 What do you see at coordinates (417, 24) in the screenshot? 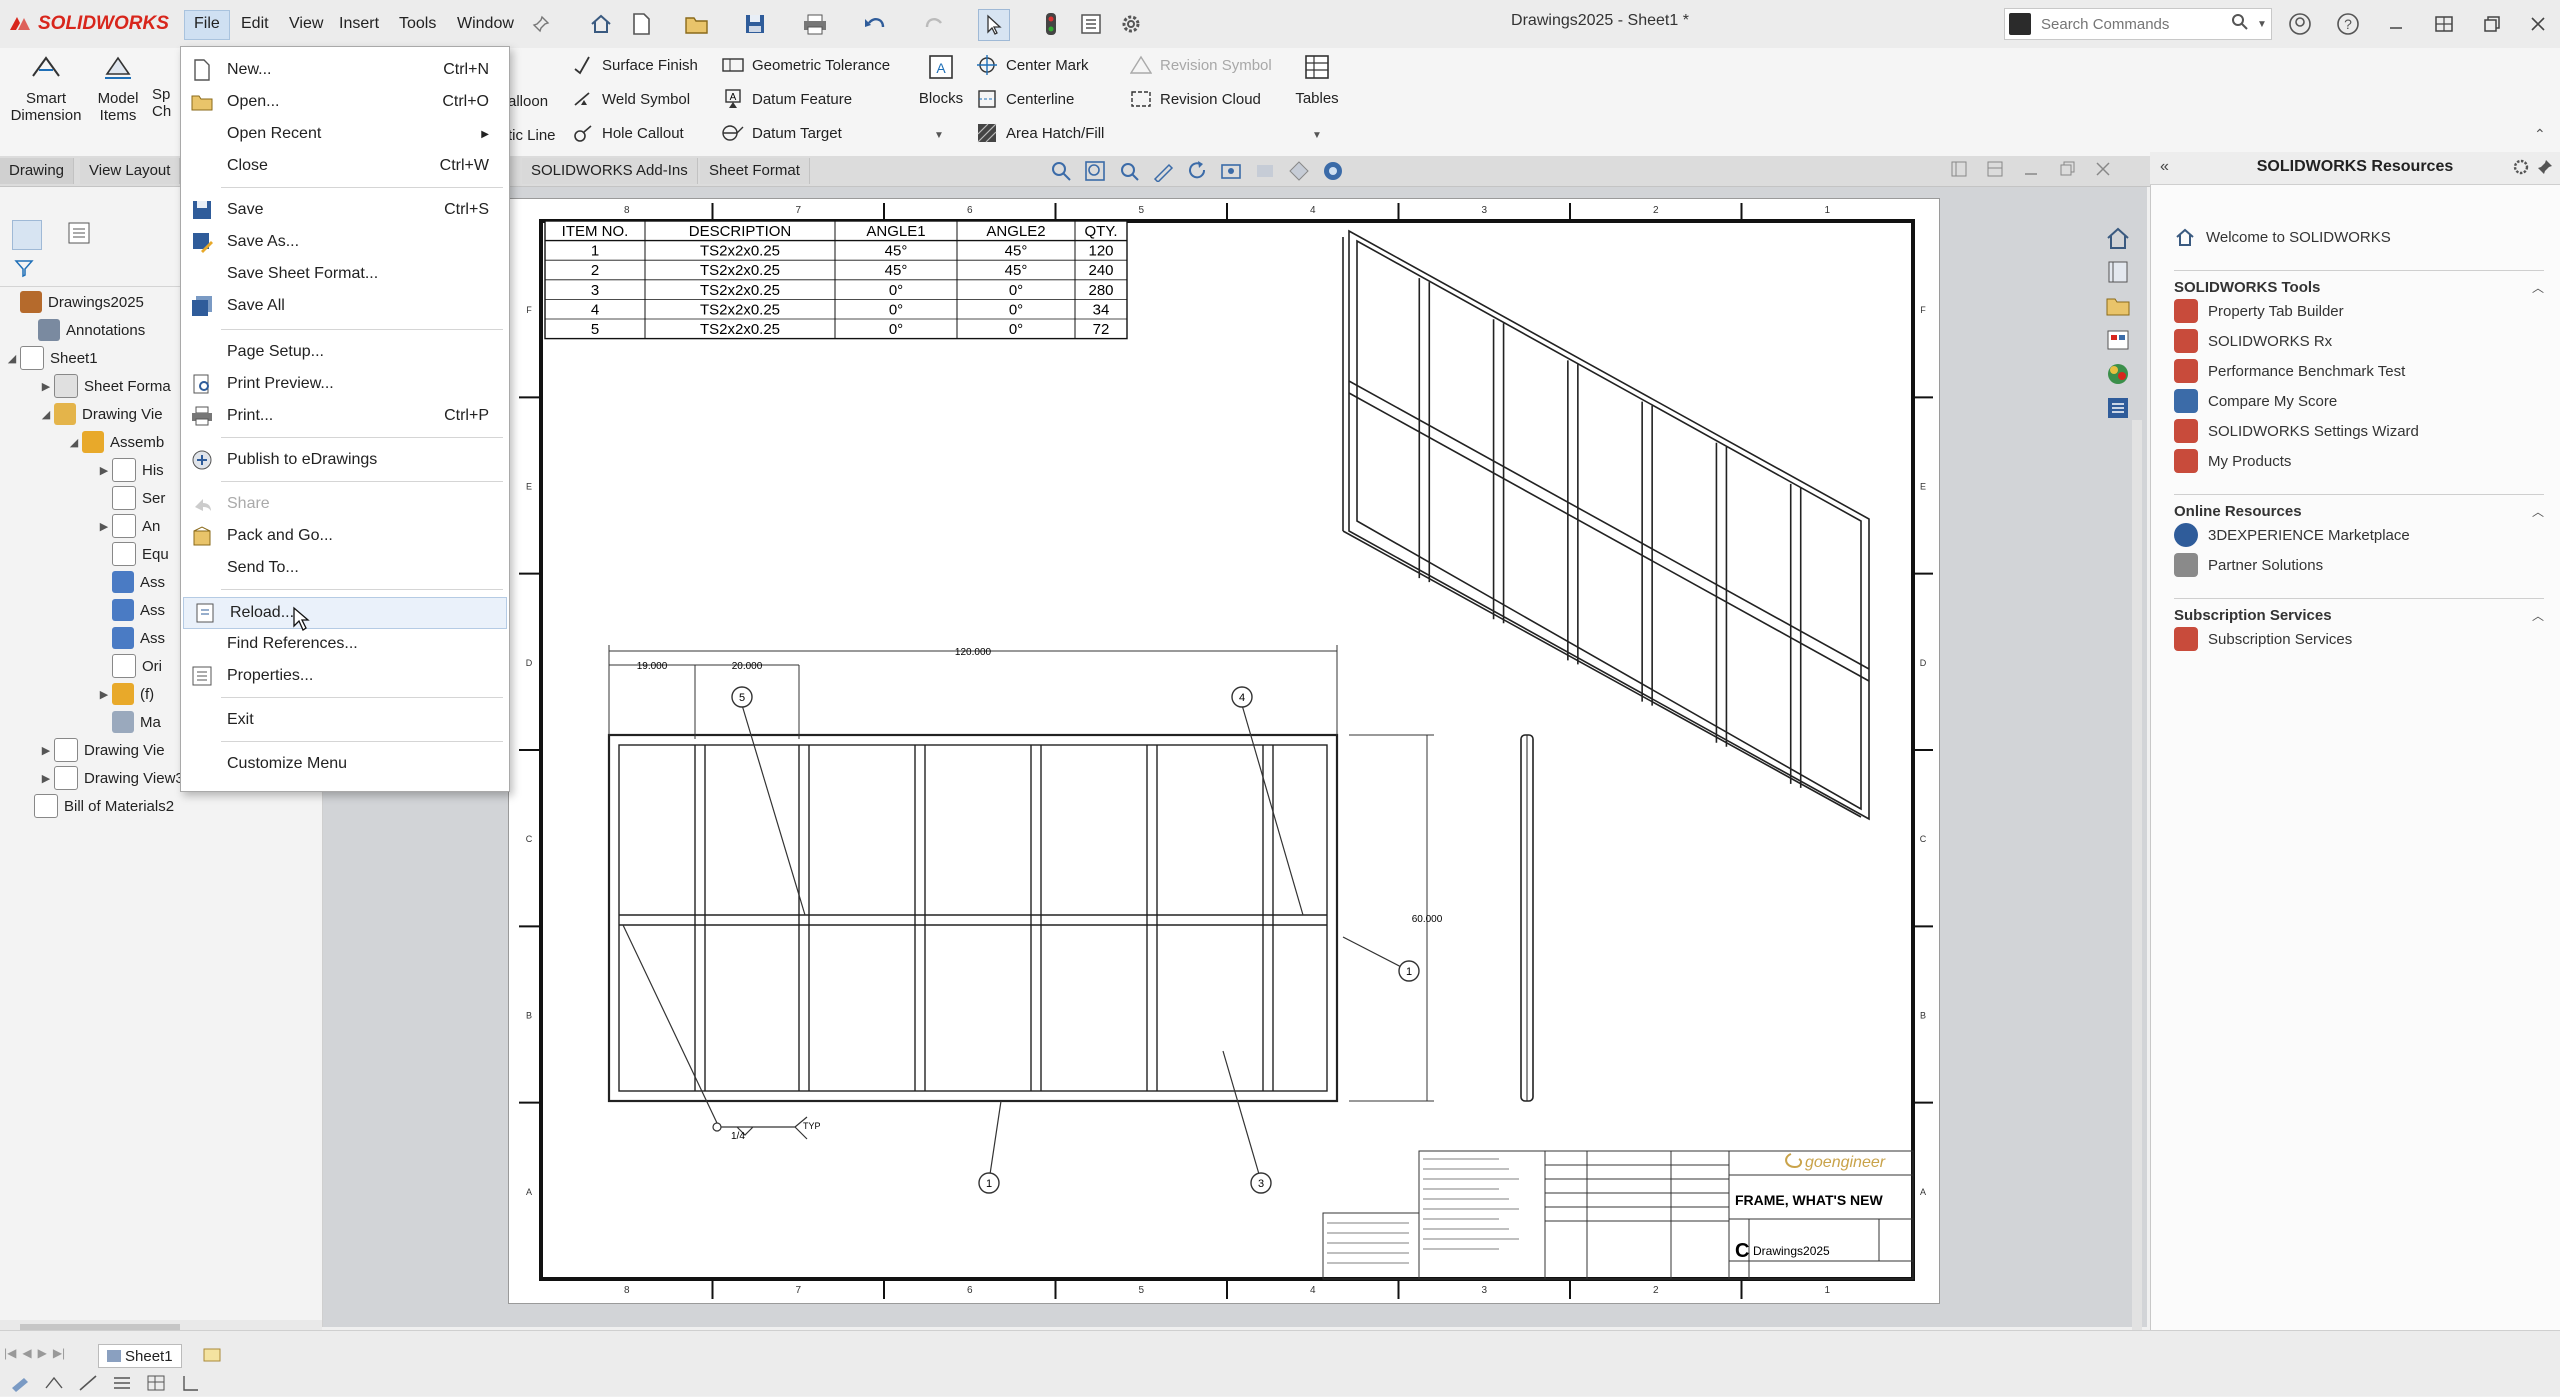
I see `menu-tools: Tools` at bounding box center [417, 24].